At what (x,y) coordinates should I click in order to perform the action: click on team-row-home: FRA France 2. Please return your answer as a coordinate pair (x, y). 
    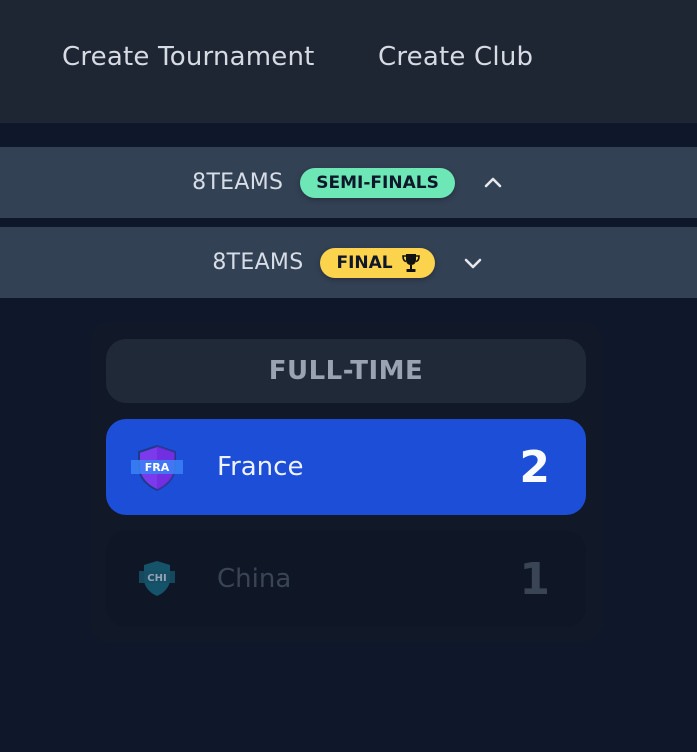
    Looking at the image, I should click on (346, 467).